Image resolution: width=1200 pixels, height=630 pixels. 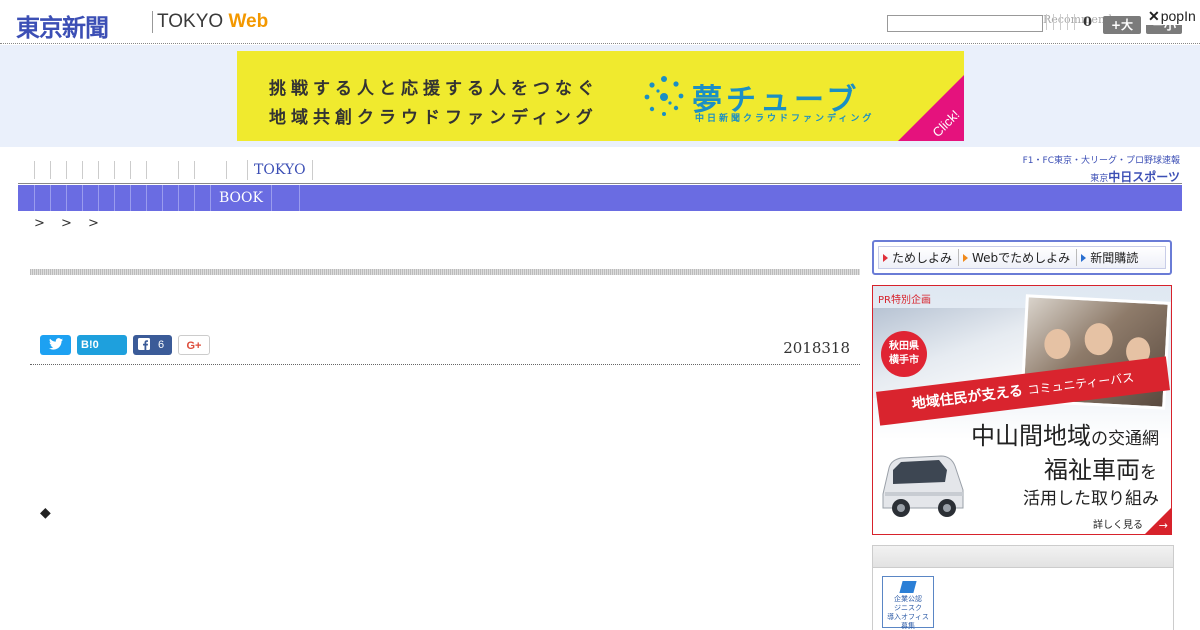 I want to click on sub-nav-items, so click(x=122, y=198).